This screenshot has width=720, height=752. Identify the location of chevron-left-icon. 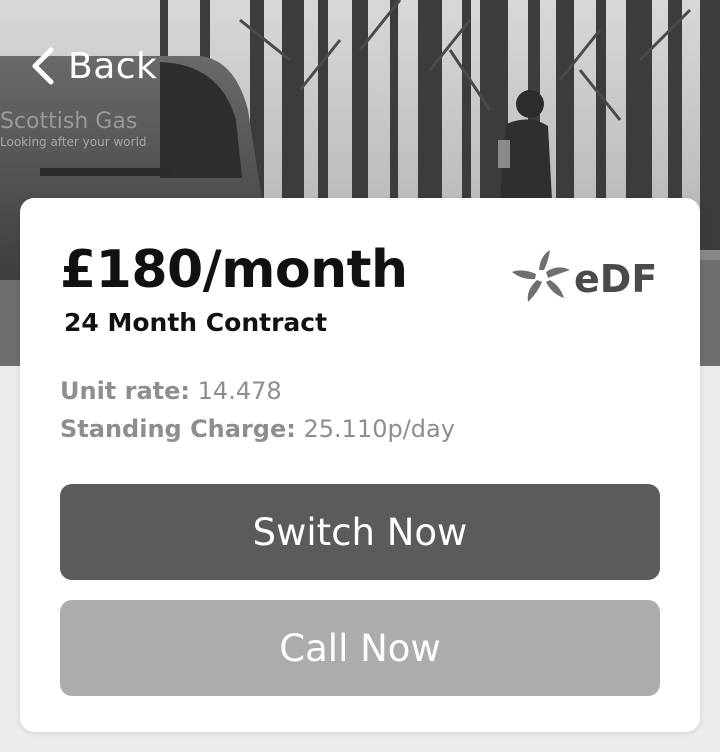
(43, 66).